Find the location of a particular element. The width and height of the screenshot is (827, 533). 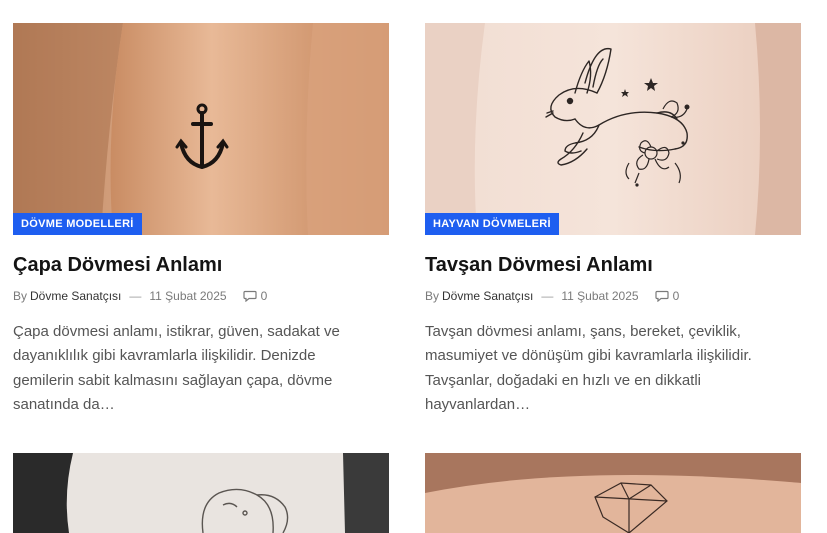

post-thumbnail-elephant-tattoo is located at coordinates (201, 493).